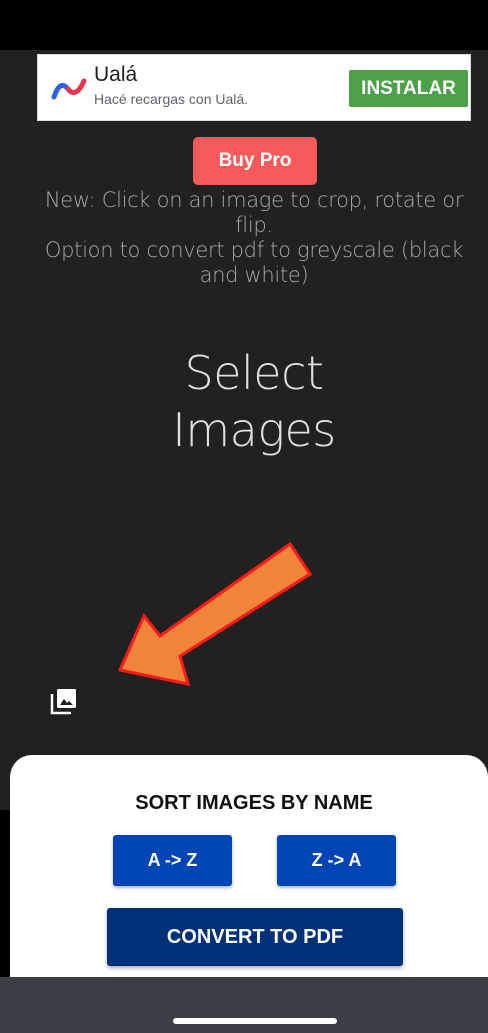 The height and width of the screenshot is (1033, 488). Describe the element at coordinates (336, 860) in the screenshot. I see `sort-z-to-a-button: Z -> A` at that location.